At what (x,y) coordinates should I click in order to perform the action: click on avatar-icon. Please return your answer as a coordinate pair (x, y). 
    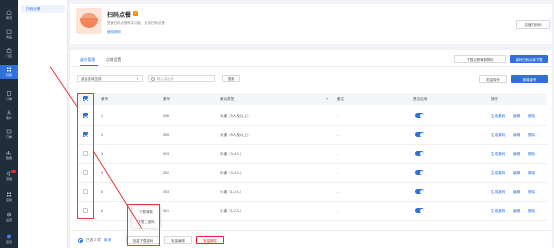
    Looking at the image, I should click on (9, 236).